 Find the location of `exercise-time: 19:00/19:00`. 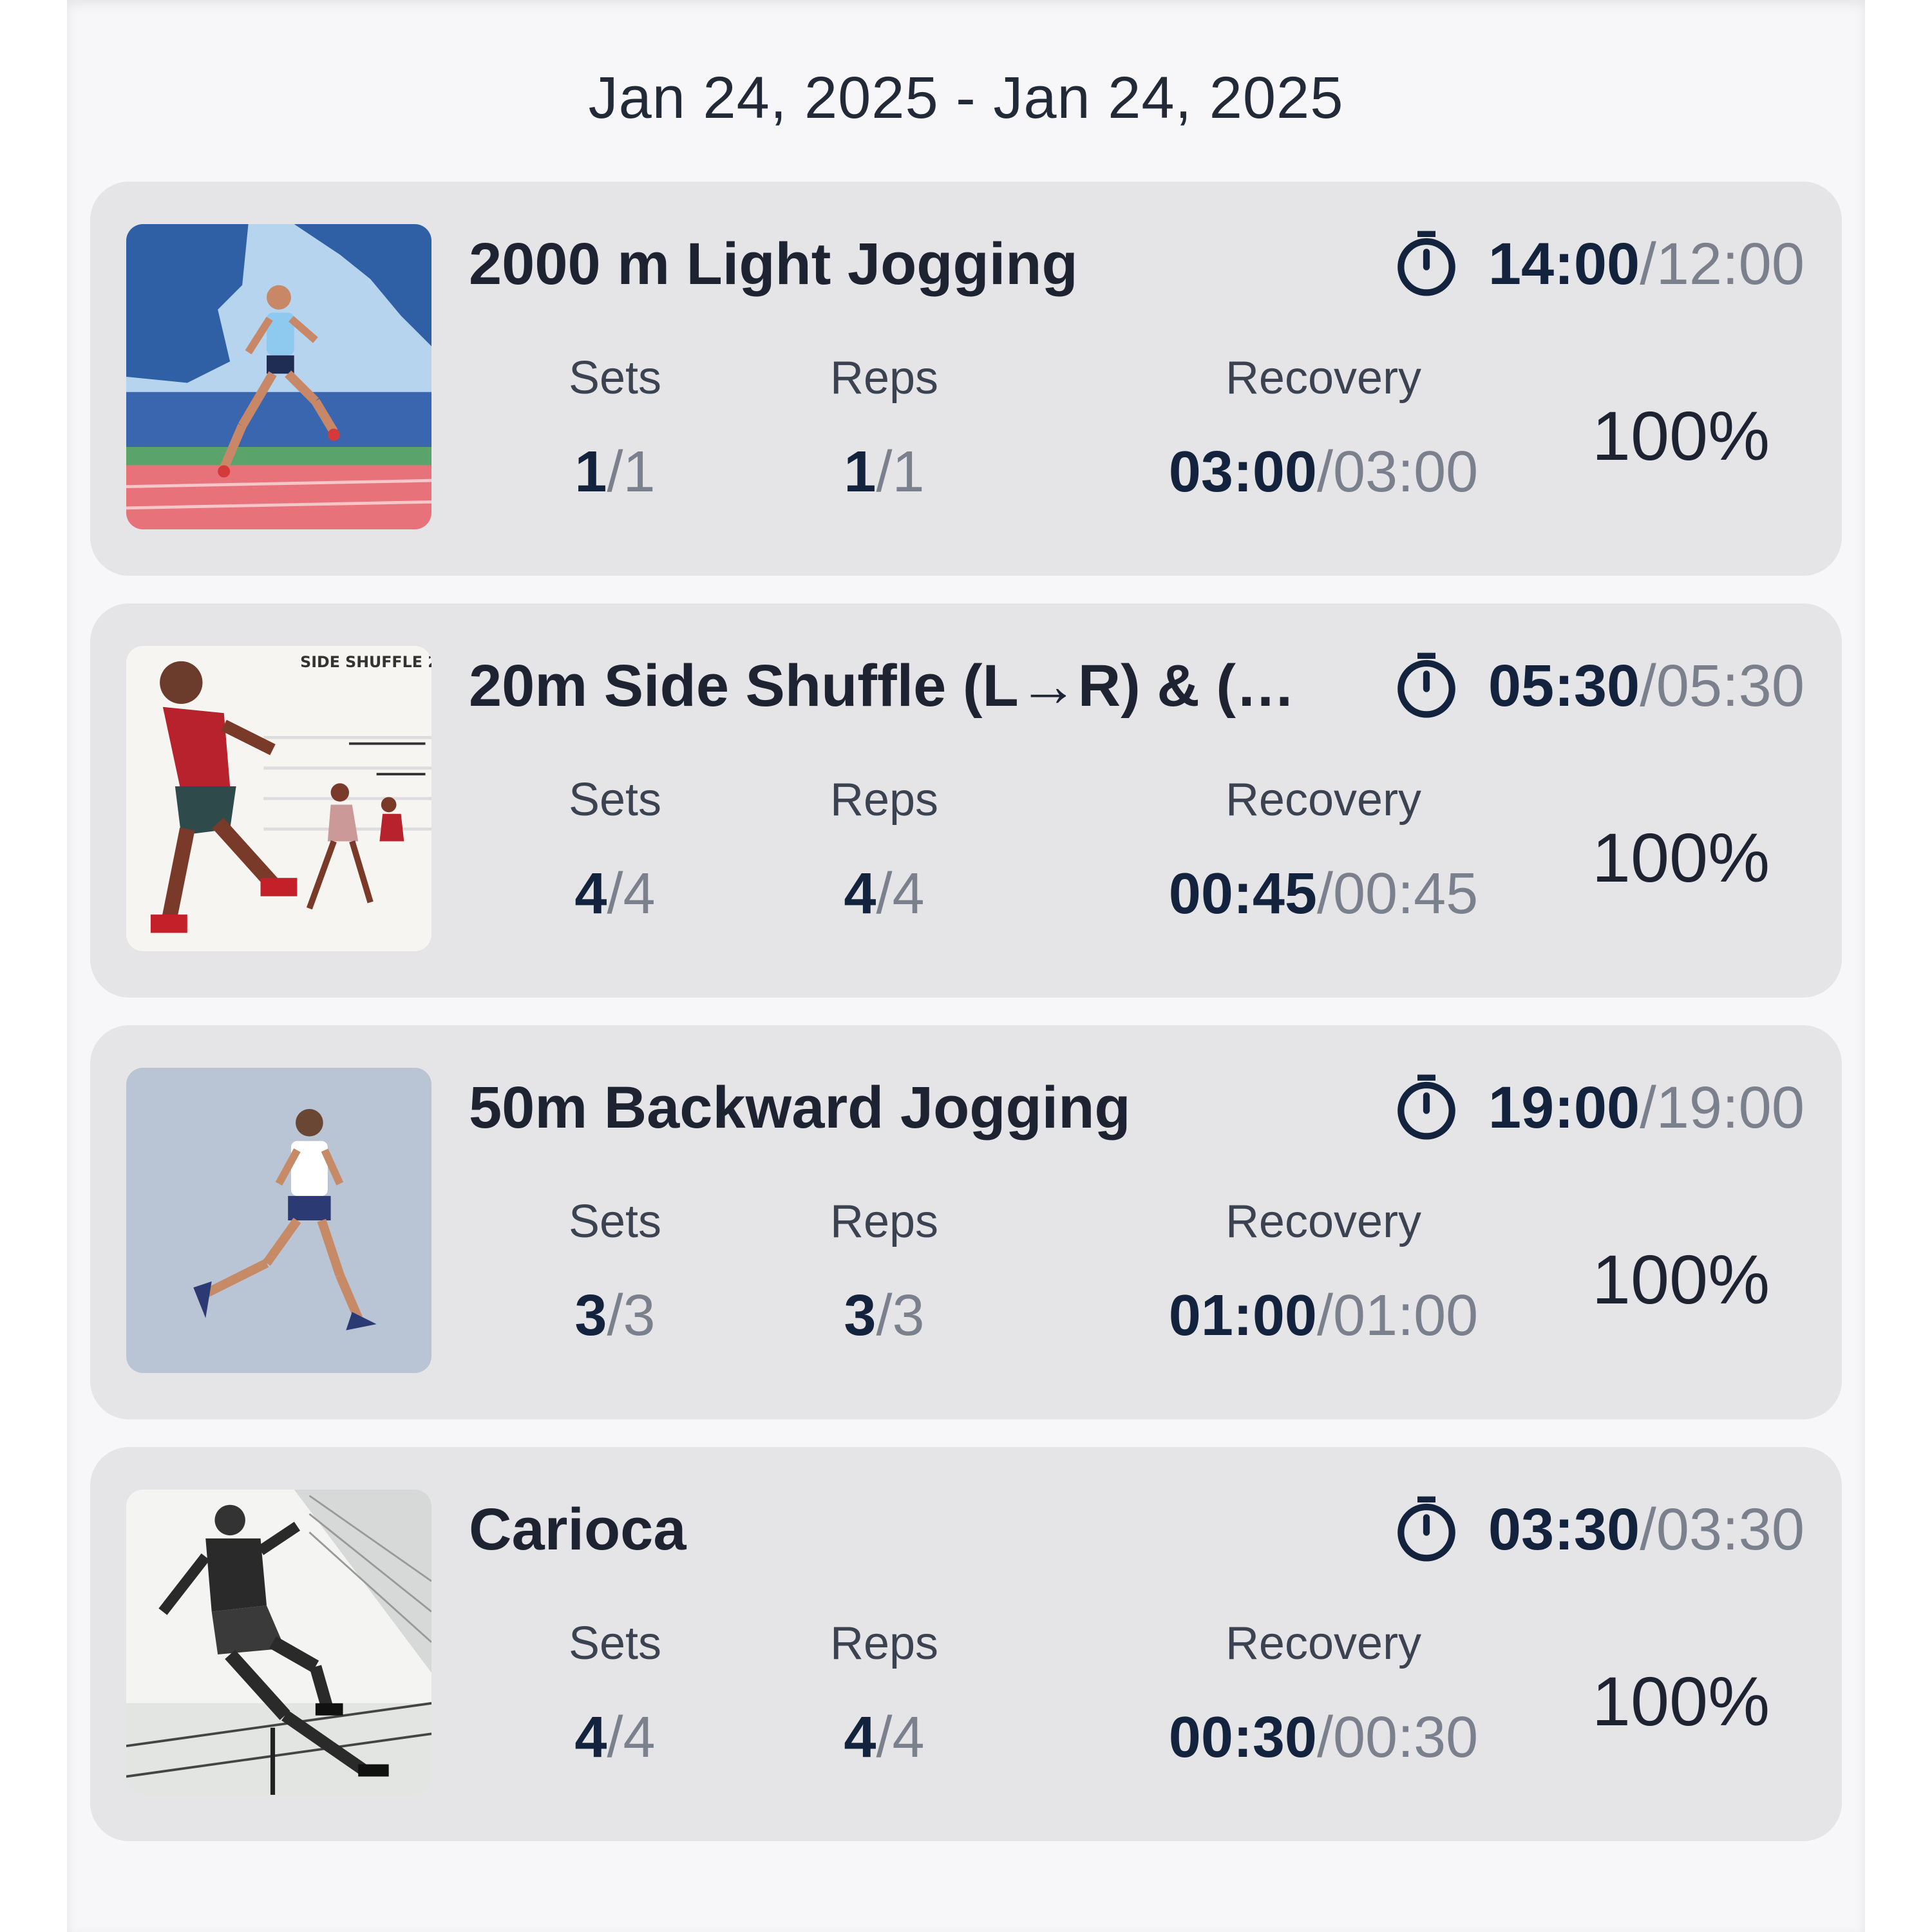

exercise-time: 19:00/19:00 is located at coordinates (1597, 1107).